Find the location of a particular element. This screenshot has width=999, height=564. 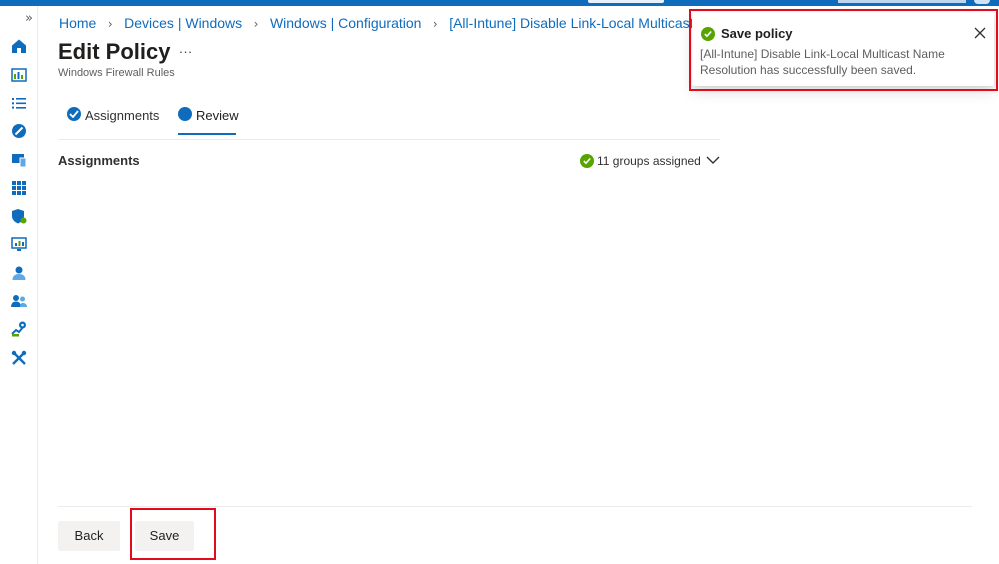

groups-icon is located at coordinates (19, 301).